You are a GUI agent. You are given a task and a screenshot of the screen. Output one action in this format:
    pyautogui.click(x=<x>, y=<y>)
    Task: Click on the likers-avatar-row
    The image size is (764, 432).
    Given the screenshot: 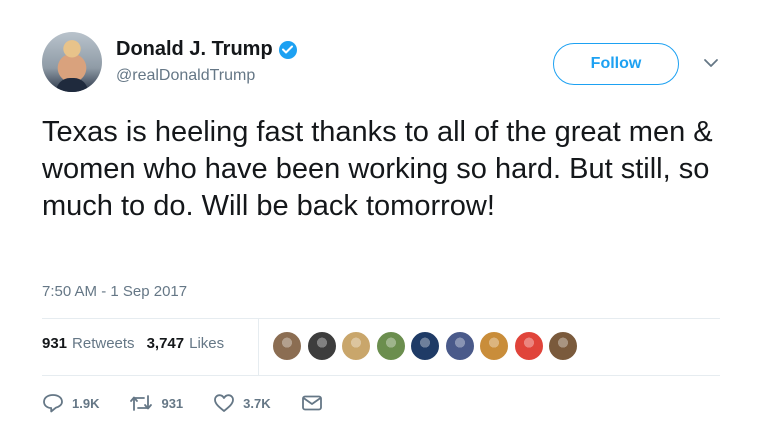 What is the action you would take?
    pyautogui.click(x=427, y=346)
    